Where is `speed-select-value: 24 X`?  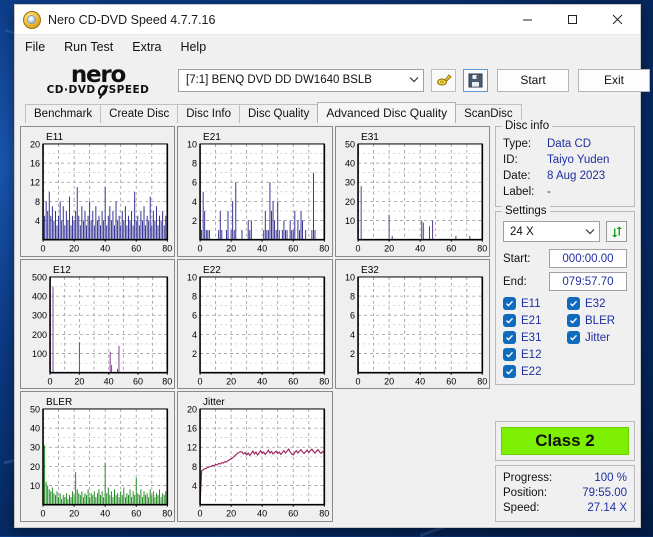 speed-select-value: 24 X is located at coordinates (522, 231).